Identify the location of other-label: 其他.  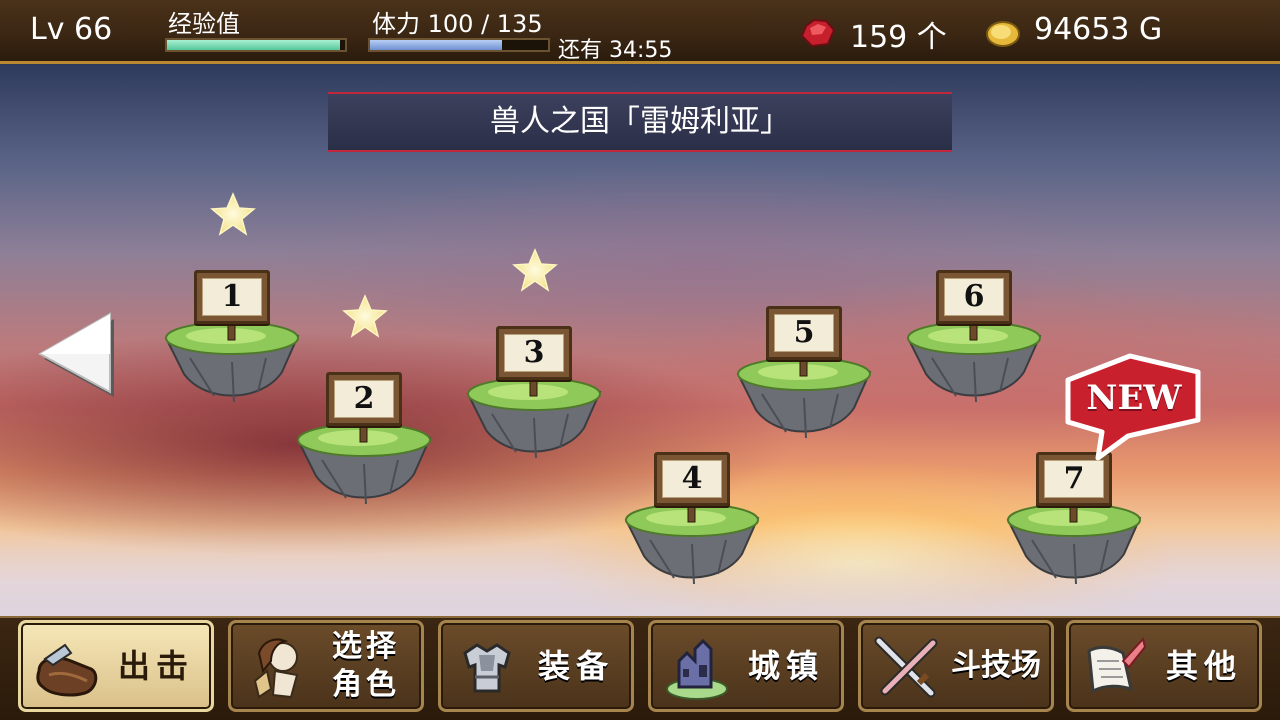
(1203, 666).